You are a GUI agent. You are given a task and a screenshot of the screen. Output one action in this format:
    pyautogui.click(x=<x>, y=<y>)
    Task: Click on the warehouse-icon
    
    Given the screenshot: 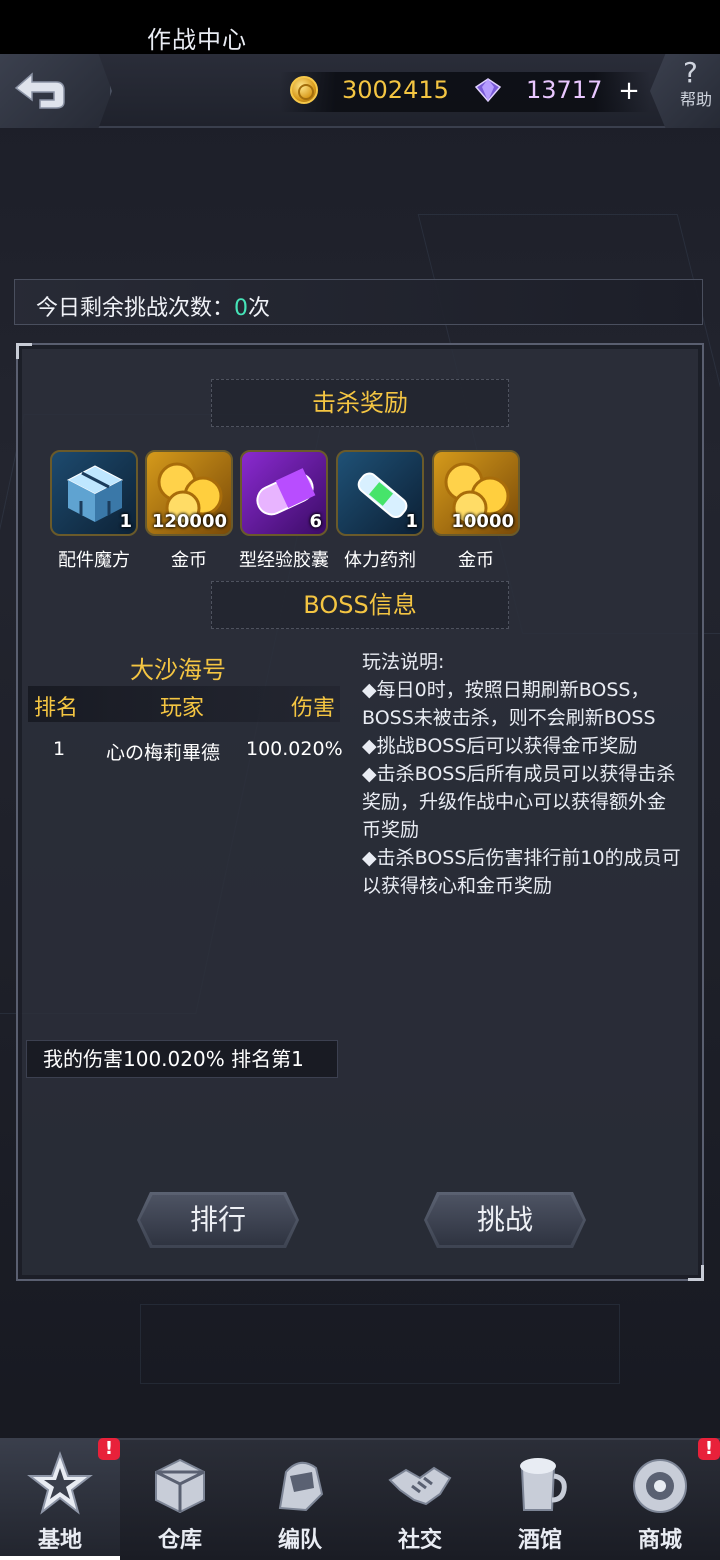 What is the action you would take?
    pyautogui.click(x=180, y=1486)
    